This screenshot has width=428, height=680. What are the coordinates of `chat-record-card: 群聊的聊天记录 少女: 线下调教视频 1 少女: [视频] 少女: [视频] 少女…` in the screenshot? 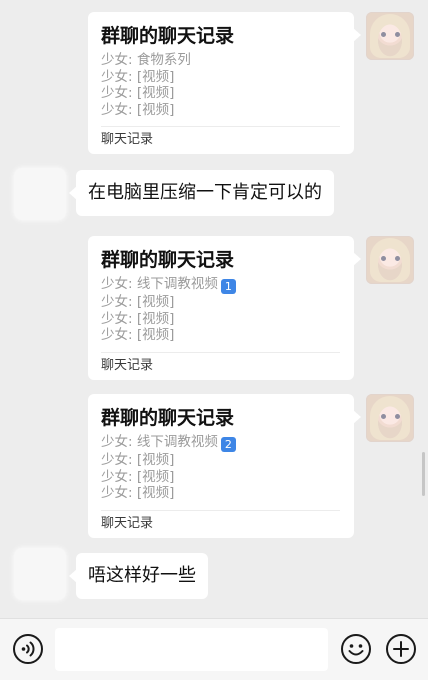 It's located at (224, 308).